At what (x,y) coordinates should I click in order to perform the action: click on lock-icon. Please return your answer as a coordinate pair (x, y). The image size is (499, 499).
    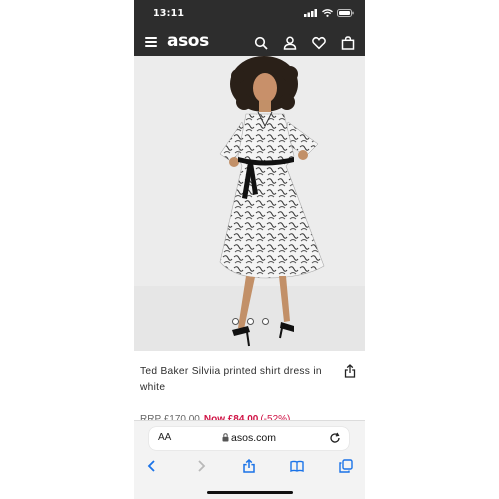
    Looking at the image, I should click on (225, 437).